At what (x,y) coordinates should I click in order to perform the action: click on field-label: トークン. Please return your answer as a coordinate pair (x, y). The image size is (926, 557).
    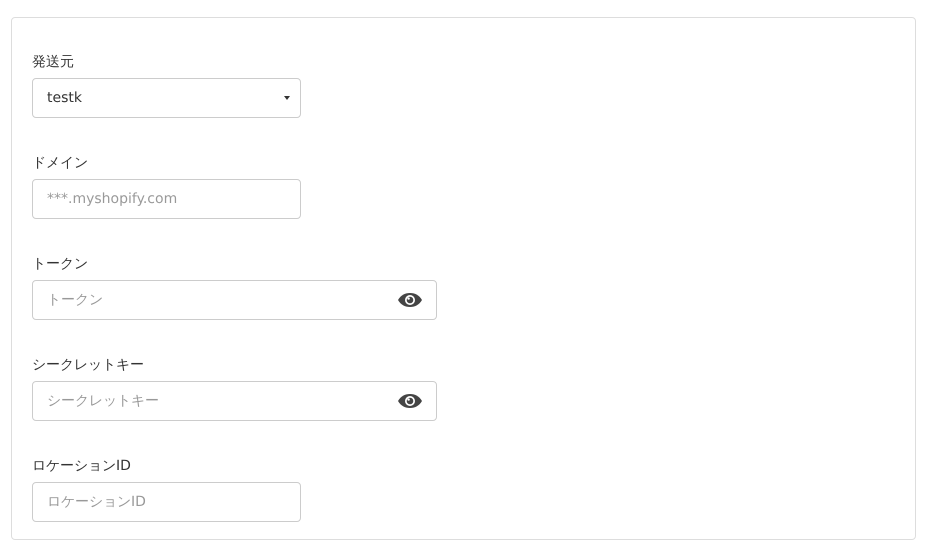
    Looking at the image, I should click on (60, 264).